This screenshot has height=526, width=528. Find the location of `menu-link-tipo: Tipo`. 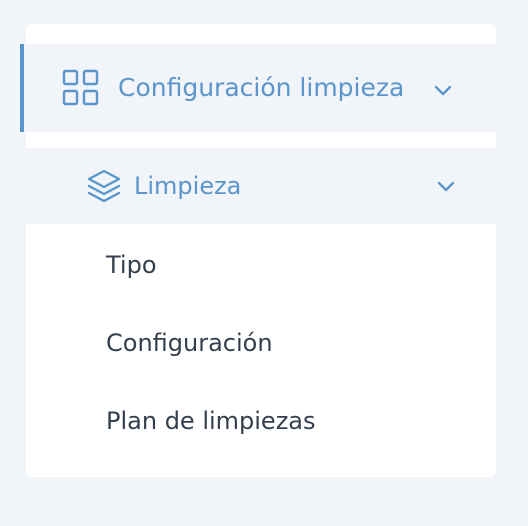

menu-link-tipo: Tipo is located at coordinates (131, 265).